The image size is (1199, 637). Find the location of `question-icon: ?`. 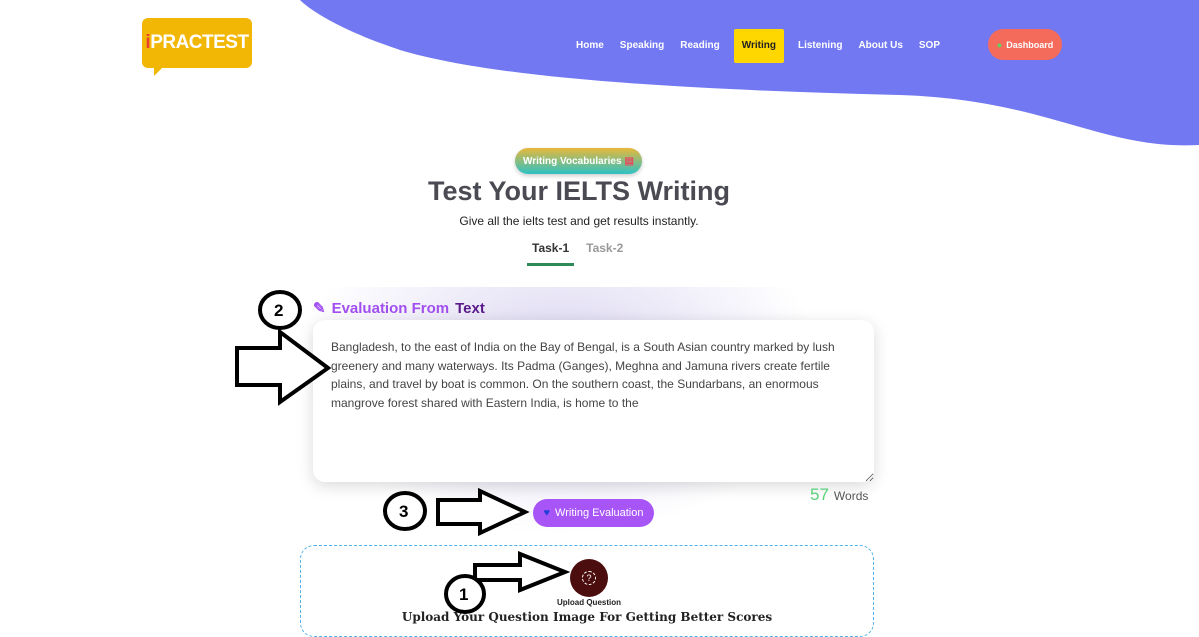

question-icon: ? is located at coordinates (589, 578).